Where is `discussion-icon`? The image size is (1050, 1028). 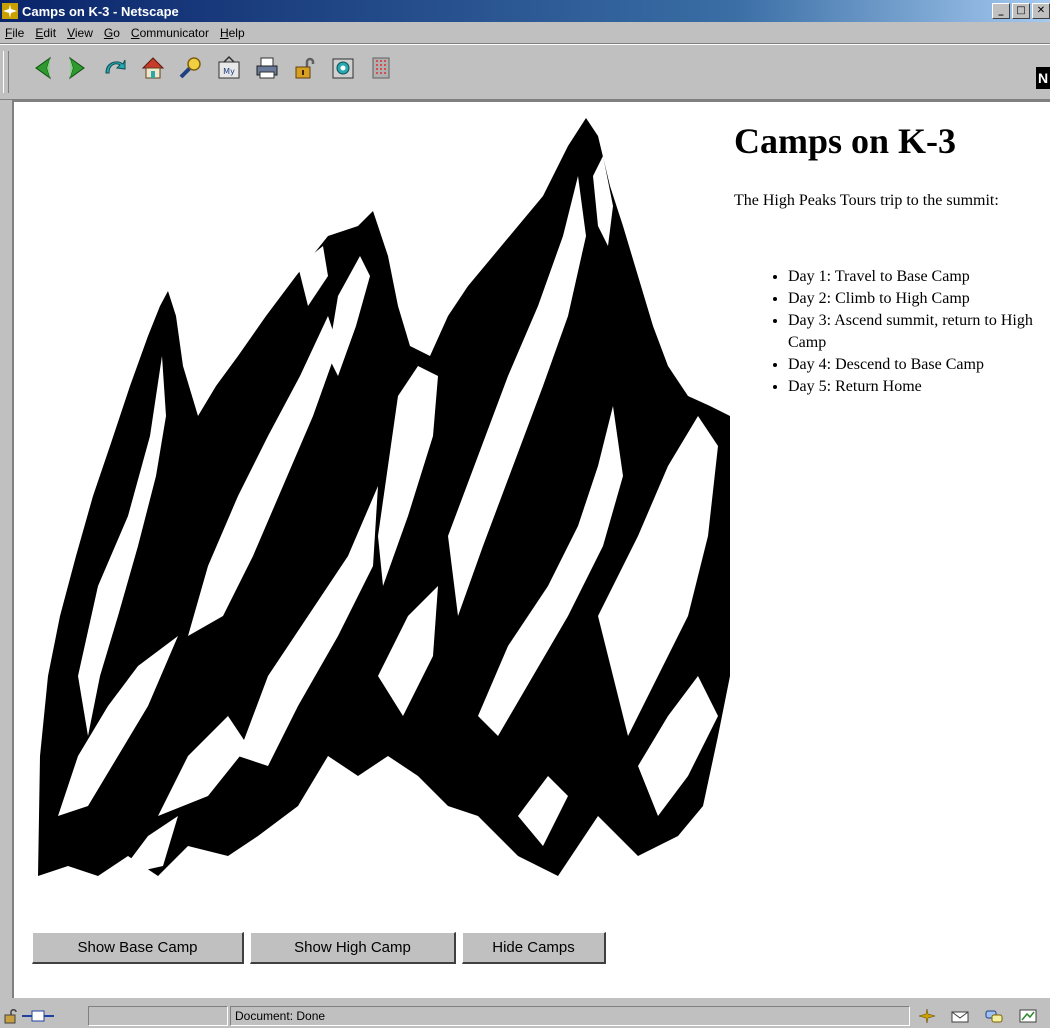 discussion-icon is located at coordinates (994, 1016).